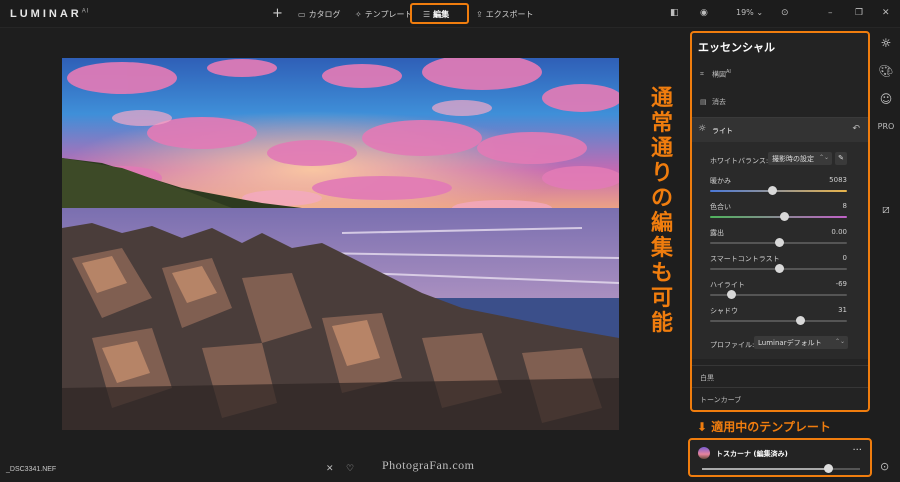 This screenshot has height=482, width=900. I want to click on zoom-select: 19% ⌄, so click(749, 12).